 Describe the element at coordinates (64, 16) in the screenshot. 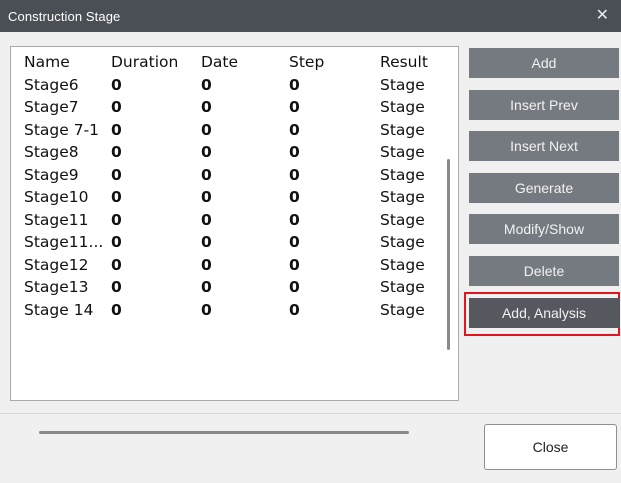

I see `window-title: Construction Stage` at that location.